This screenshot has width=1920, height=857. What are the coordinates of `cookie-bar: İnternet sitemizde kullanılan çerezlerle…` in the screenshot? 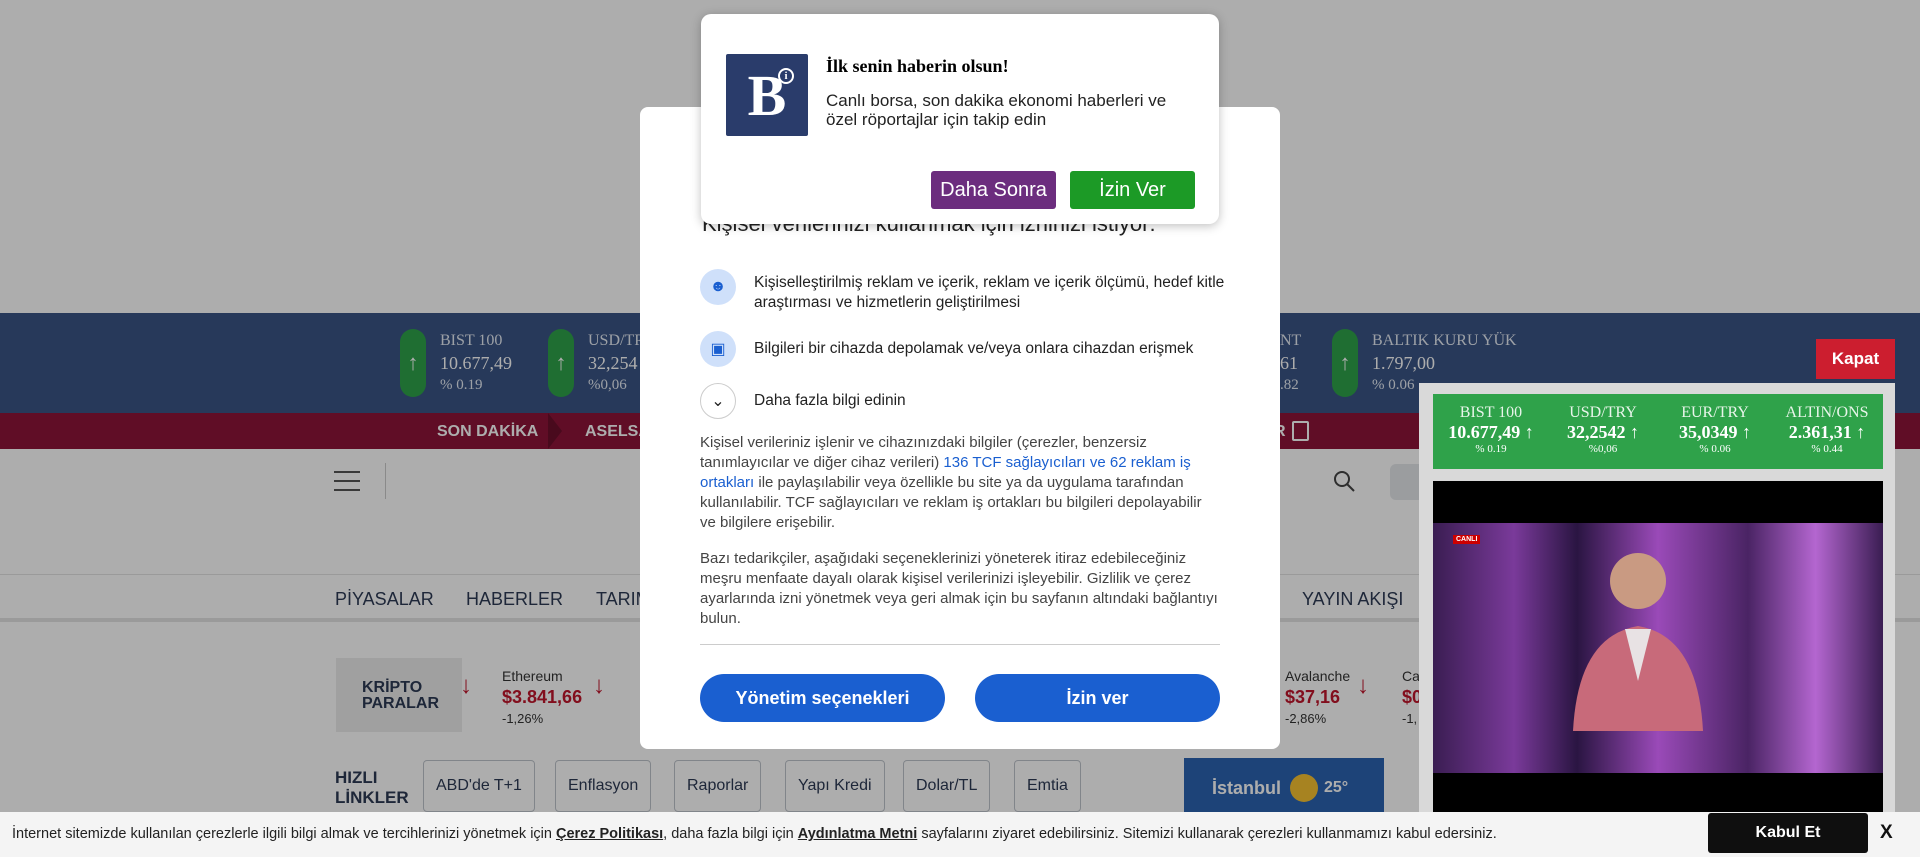 It's located at (960, 834).